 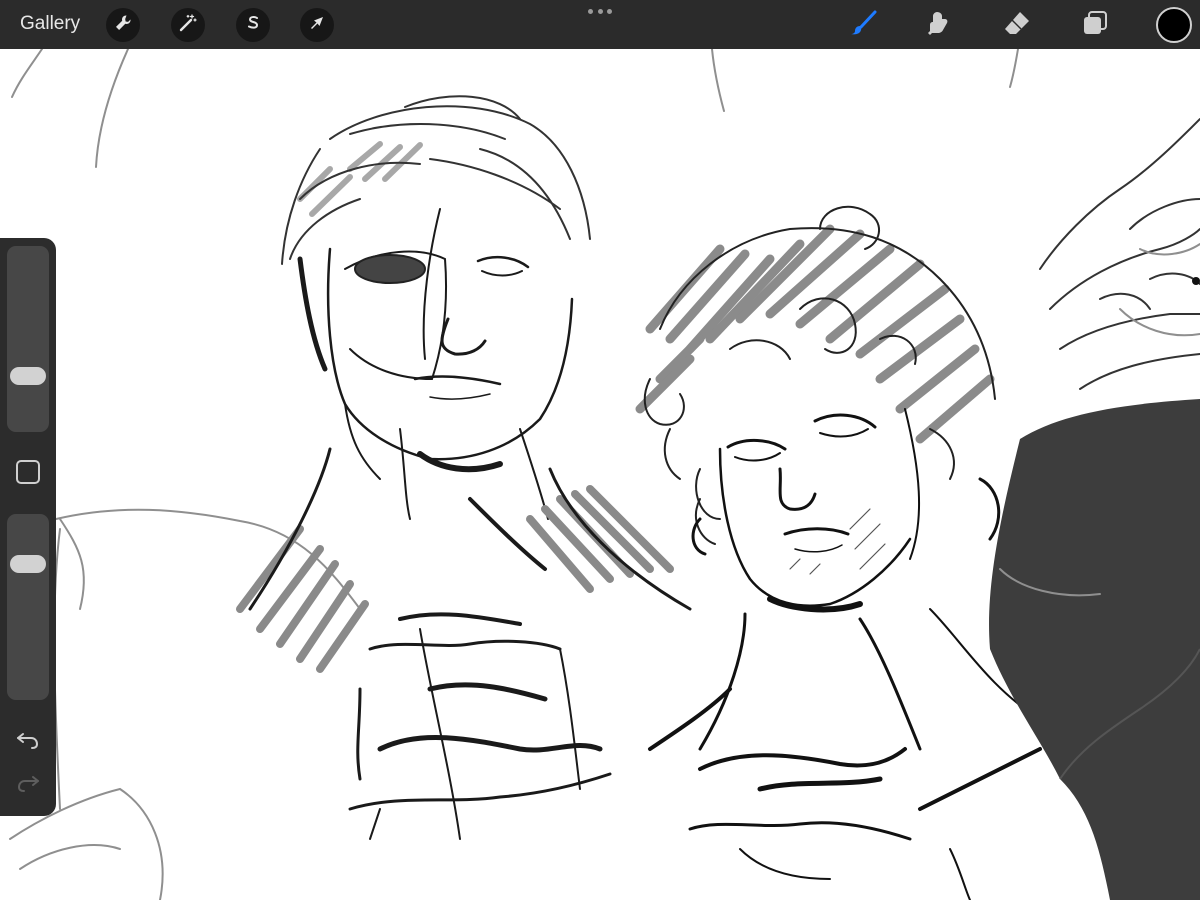 I want to click on brush-opacity-handle, so click(x=28, y=563).